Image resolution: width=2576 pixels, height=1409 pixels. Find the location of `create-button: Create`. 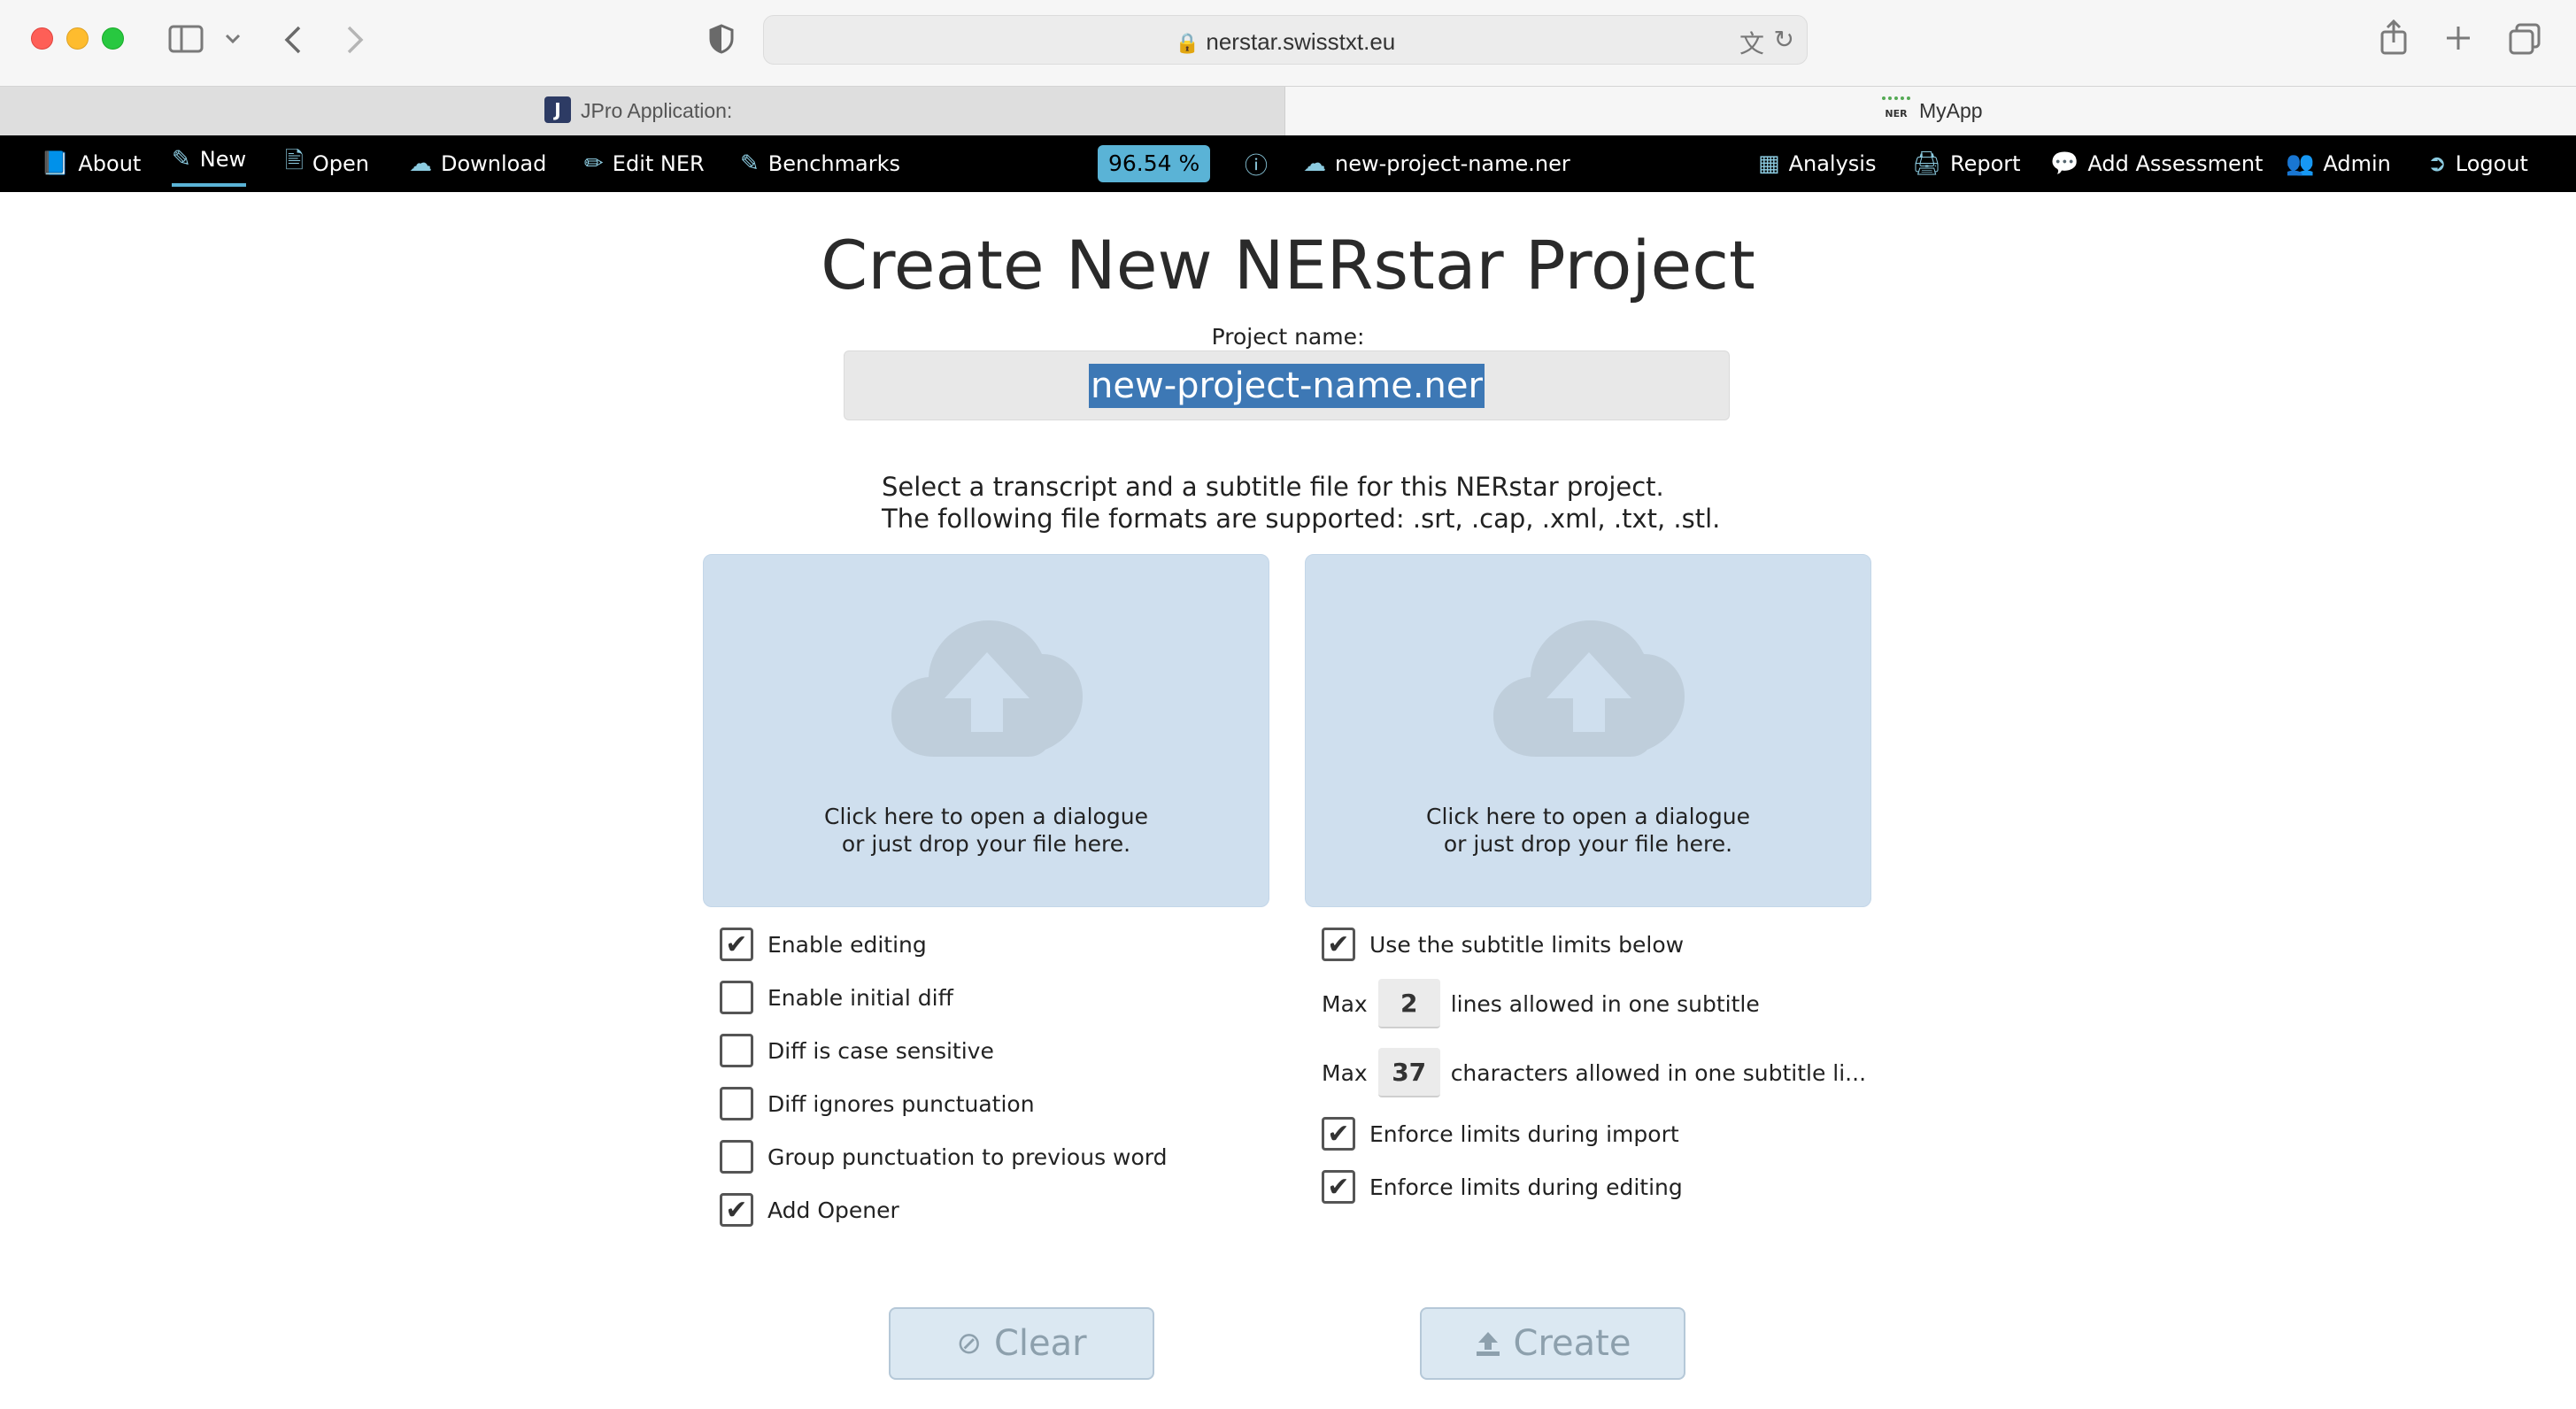

create-button: Create is located at coordinates (1552, 1343).